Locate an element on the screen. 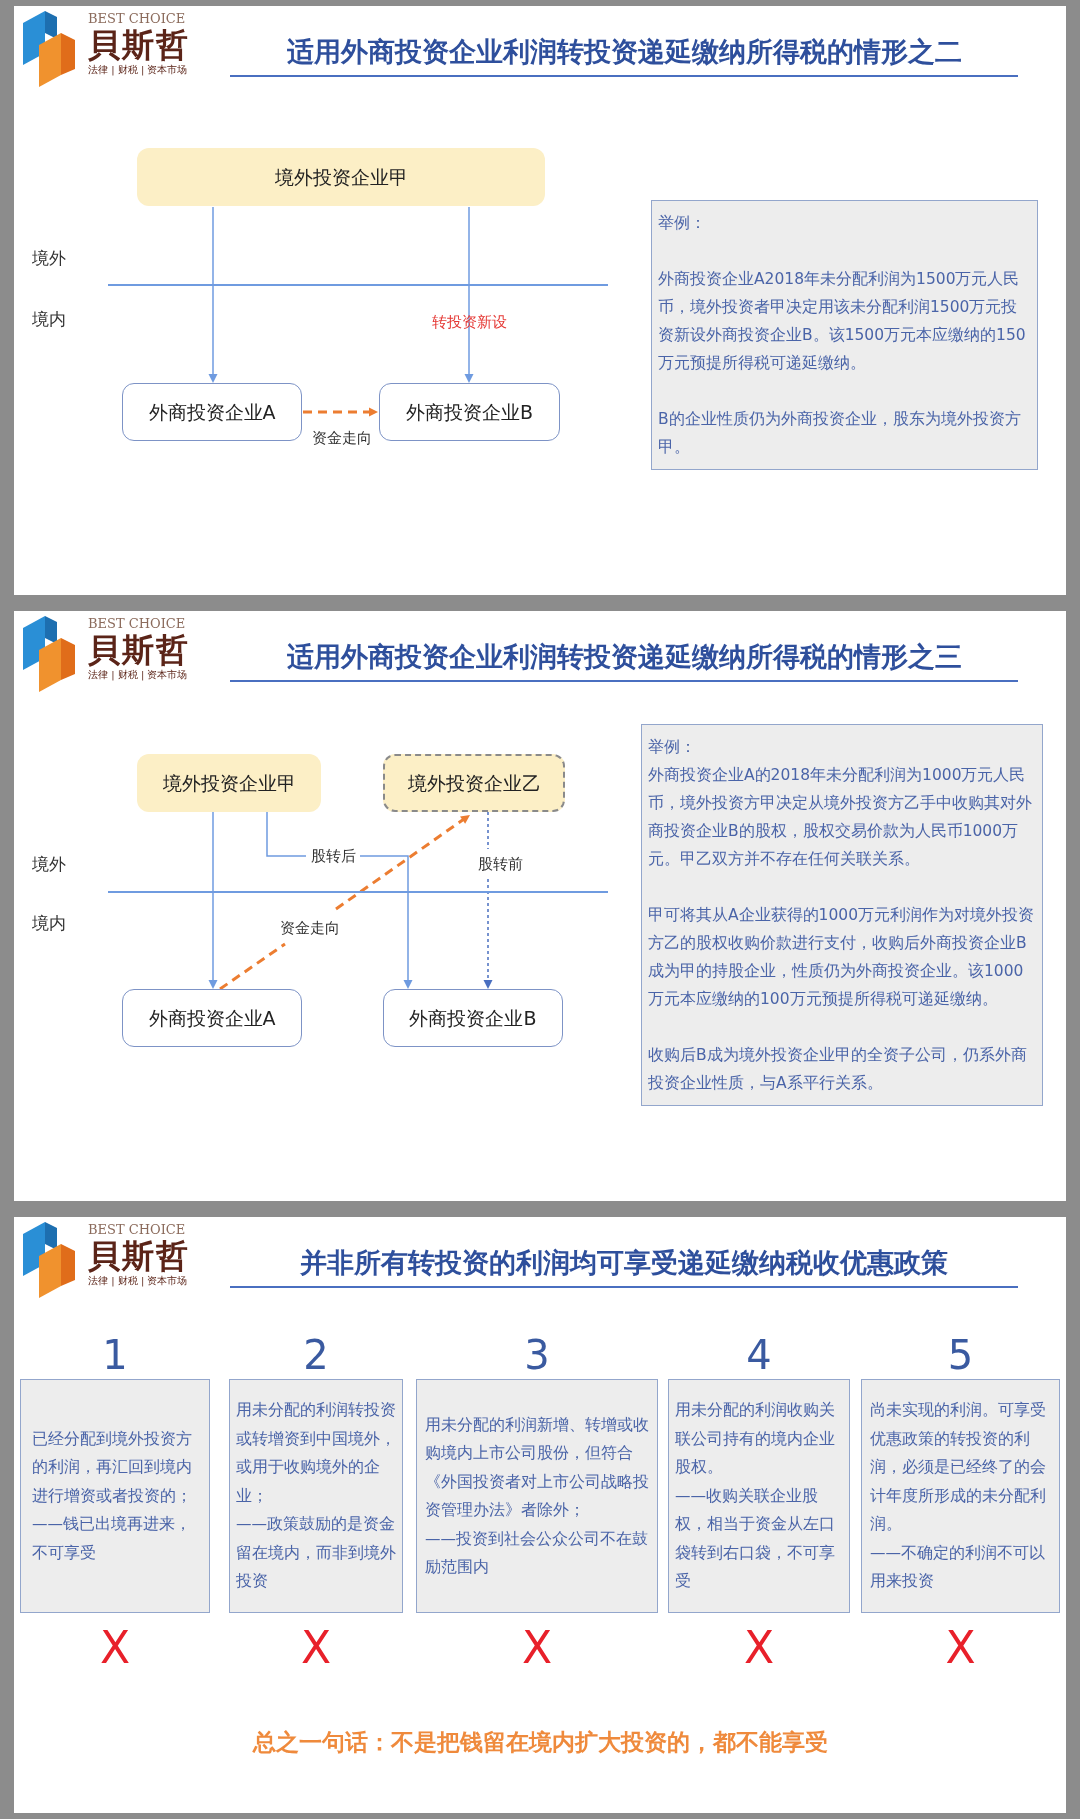  item-note: ——政策鼓励的是资金留在境内，而非到境外投资 is located at coordinates (316, 1553).